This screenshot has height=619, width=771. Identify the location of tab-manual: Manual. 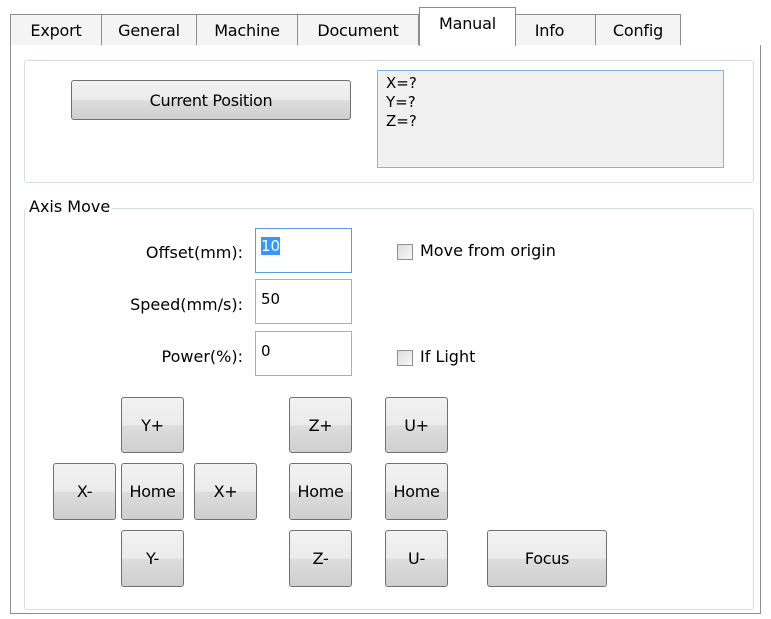
(467, 26).